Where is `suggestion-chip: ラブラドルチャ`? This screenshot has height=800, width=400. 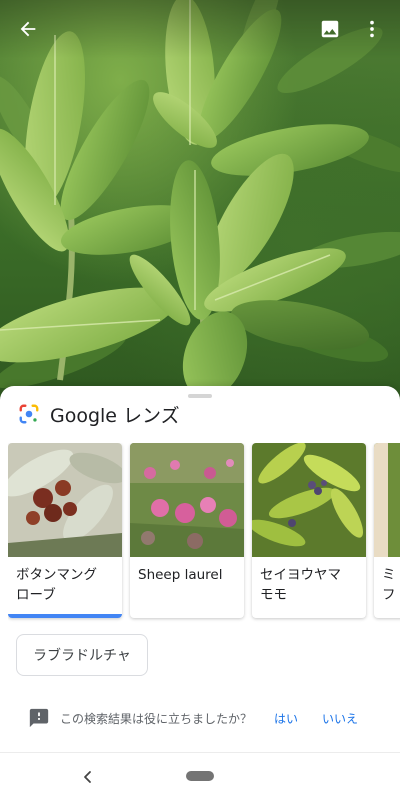
suggestion-chip: ラブラドルチャ is located at coordinates (82, 655).